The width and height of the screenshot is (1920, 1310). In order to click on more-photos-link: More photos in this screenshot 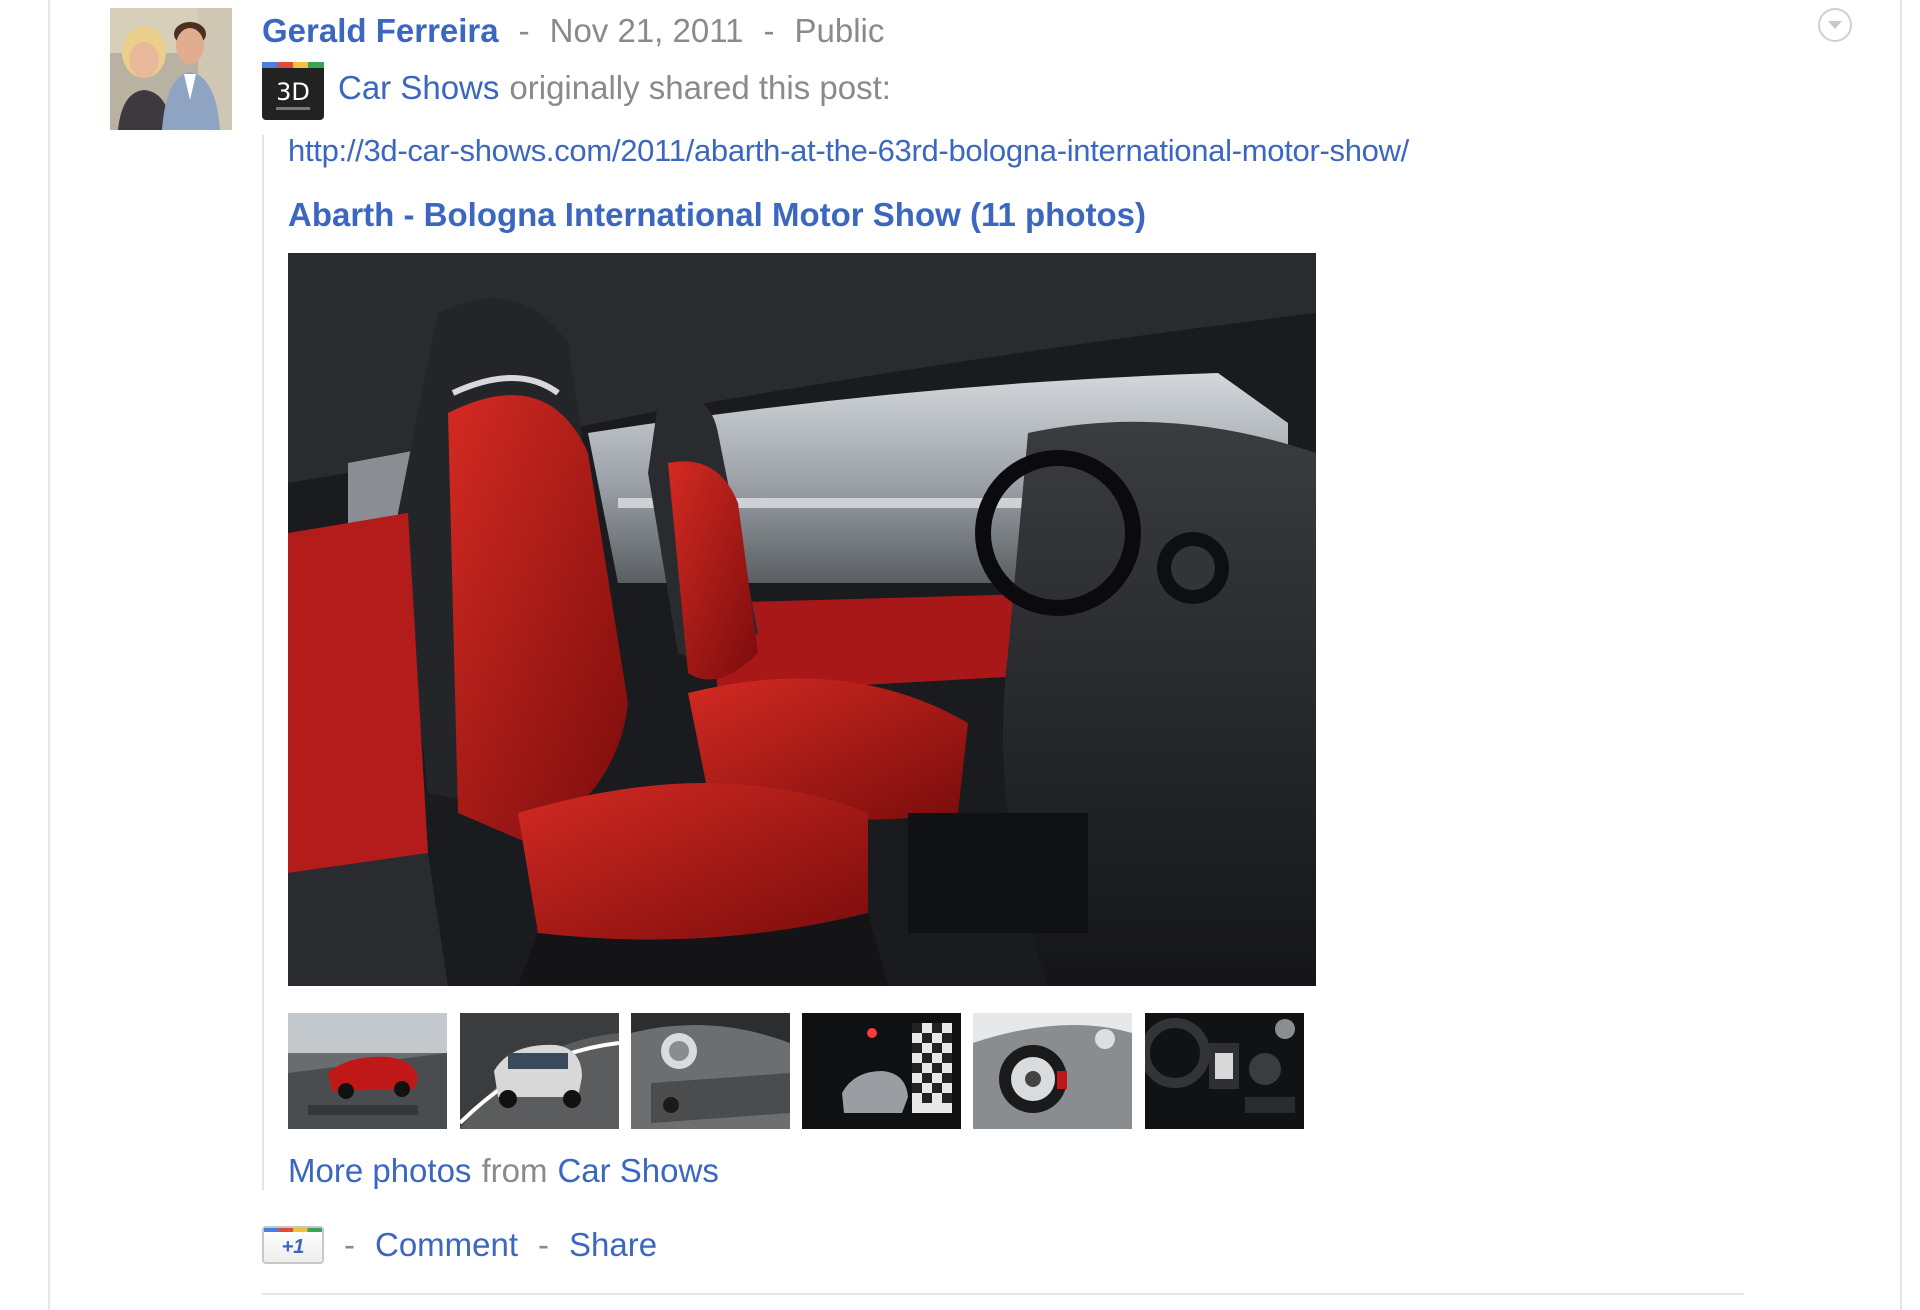, I will do `click(379, 1171)`.